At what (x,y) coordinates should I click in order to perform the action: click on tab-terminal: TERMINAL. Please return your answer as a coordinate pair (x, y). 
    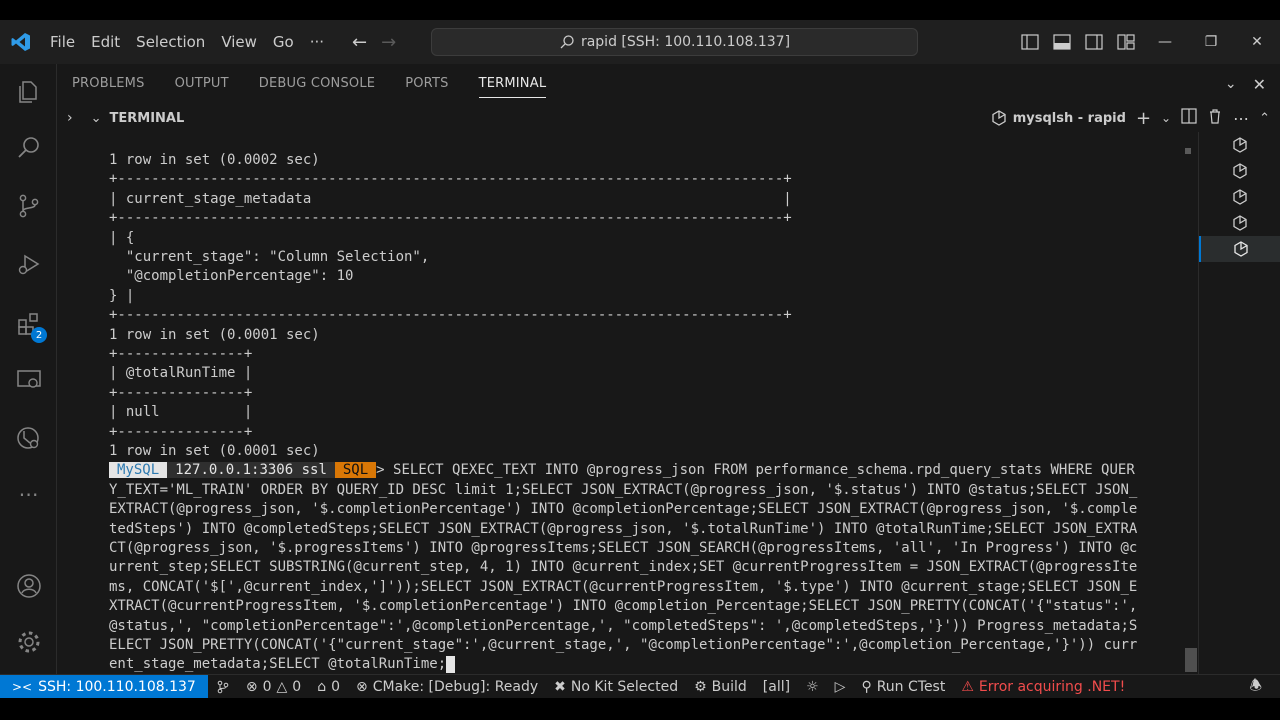
    Looking at the image, I should click on (512, 84).